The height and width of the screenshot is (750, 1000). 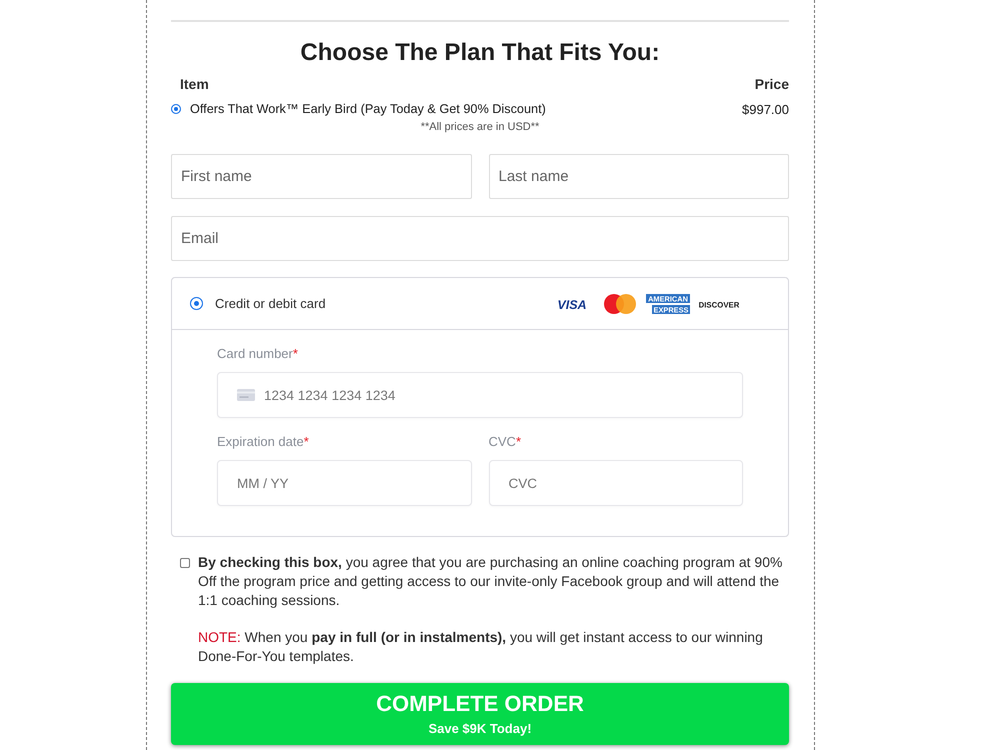 What do you see at coordinates (258, 354) in the screenshot?
I see `card-number-label: Card number*` at bounding box center [258, 354].